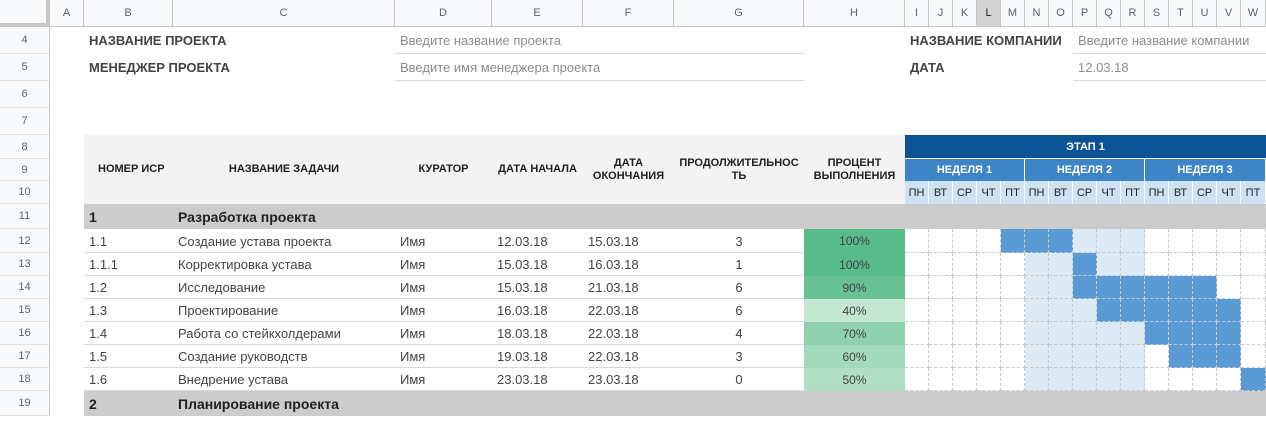  What do you see at coordinates (739, 264) in the screenshot?
I see `duration-cell: 1` at bounding box center [739, 264].